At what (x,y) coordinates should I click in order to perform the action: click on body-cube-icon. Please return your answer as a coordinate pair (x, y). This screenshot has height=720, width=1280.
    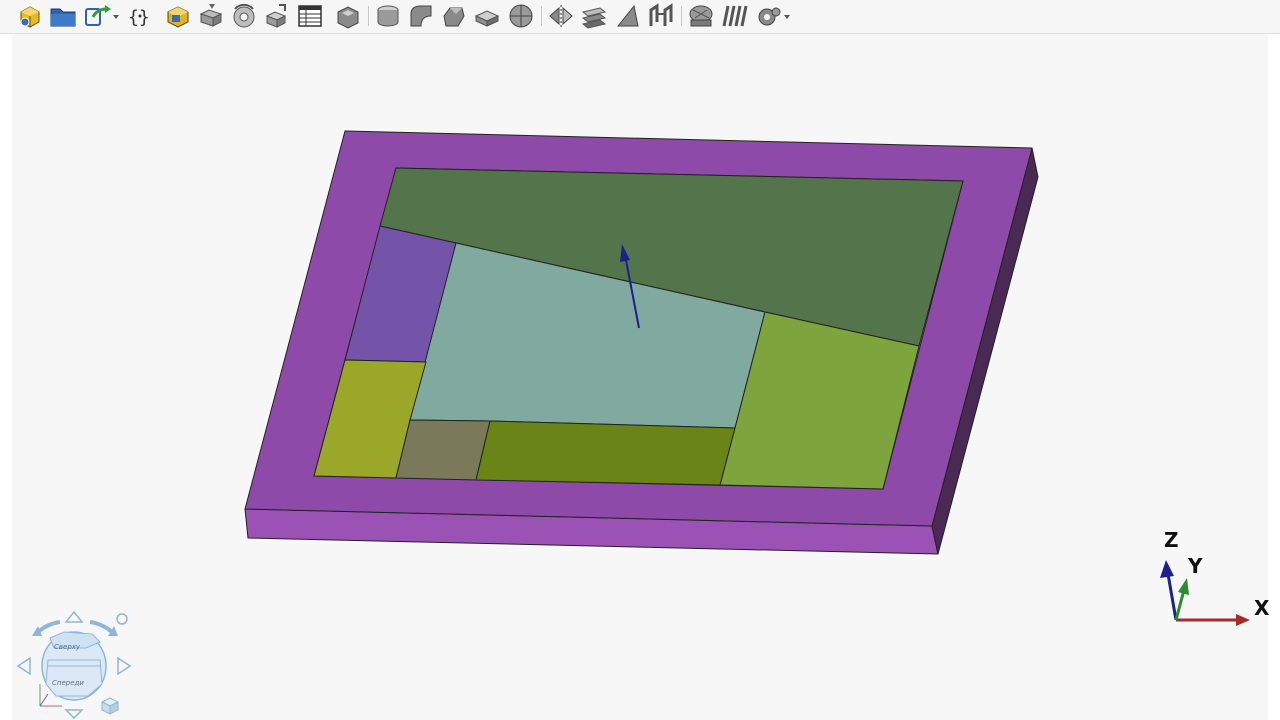
    Looking at the image, I should click on (178, 16).